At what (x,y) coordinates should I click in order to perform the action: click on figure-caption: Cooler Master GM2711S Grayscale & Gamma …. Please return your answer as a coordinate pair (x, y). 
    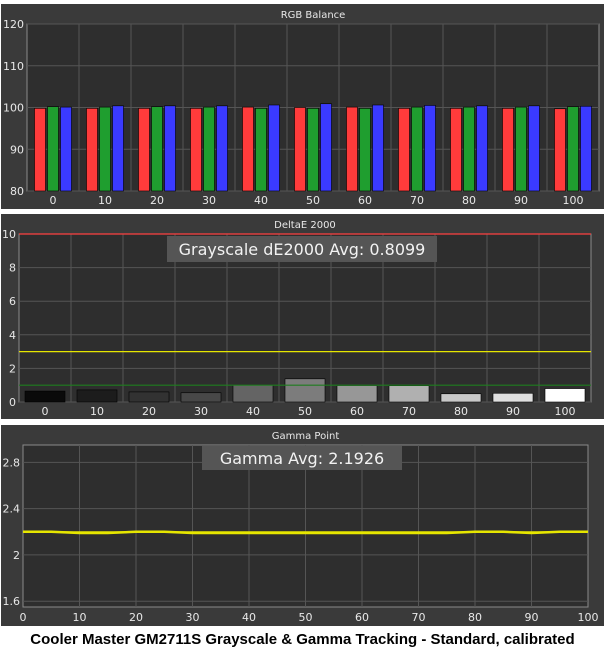
    Looking at the image, I should click on (302, 639).